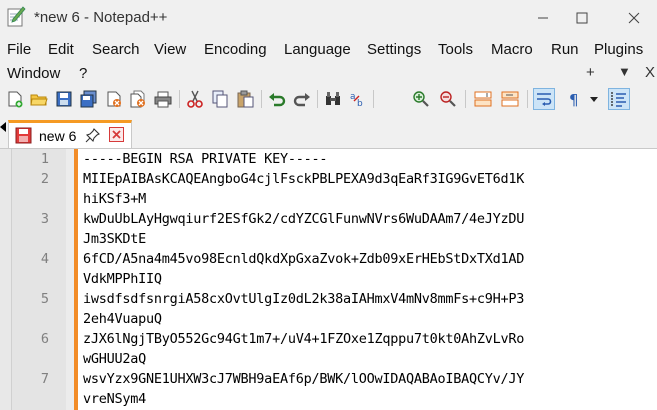 Image resolution: width=657 pixels, height=410 pixels. Describe the element at coordinates (594, 99) in the screenshot. I see `chevron-down-icon` at that location.